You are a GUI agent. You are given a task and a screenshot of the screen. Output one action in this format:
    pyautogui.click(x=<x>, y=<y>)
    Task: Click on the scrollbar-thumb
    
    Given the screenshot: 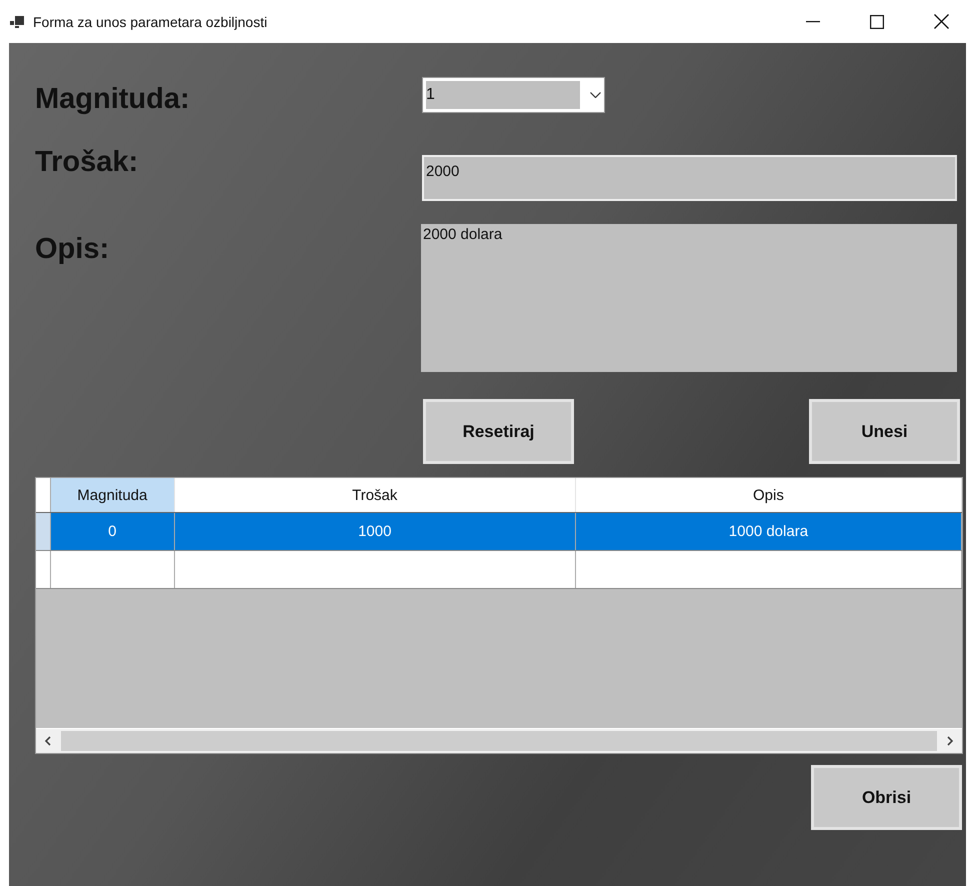 What is the action you would take?
    pyautogui.click(x=499, y=741)
    